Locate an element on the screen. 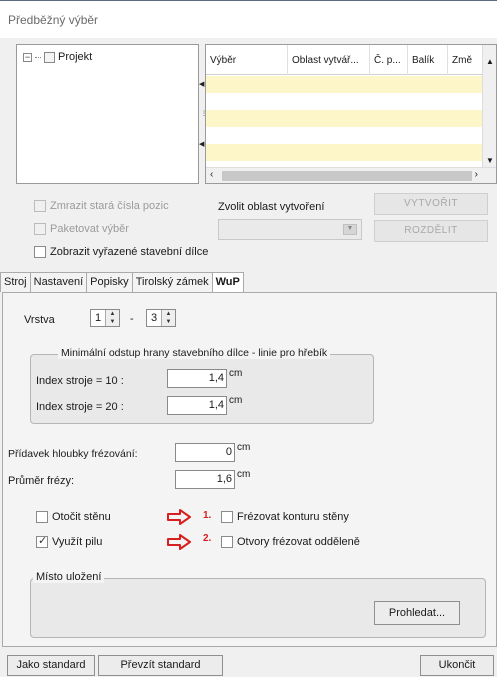  project-tree: − Projekt is located at coordinates (107, 114).